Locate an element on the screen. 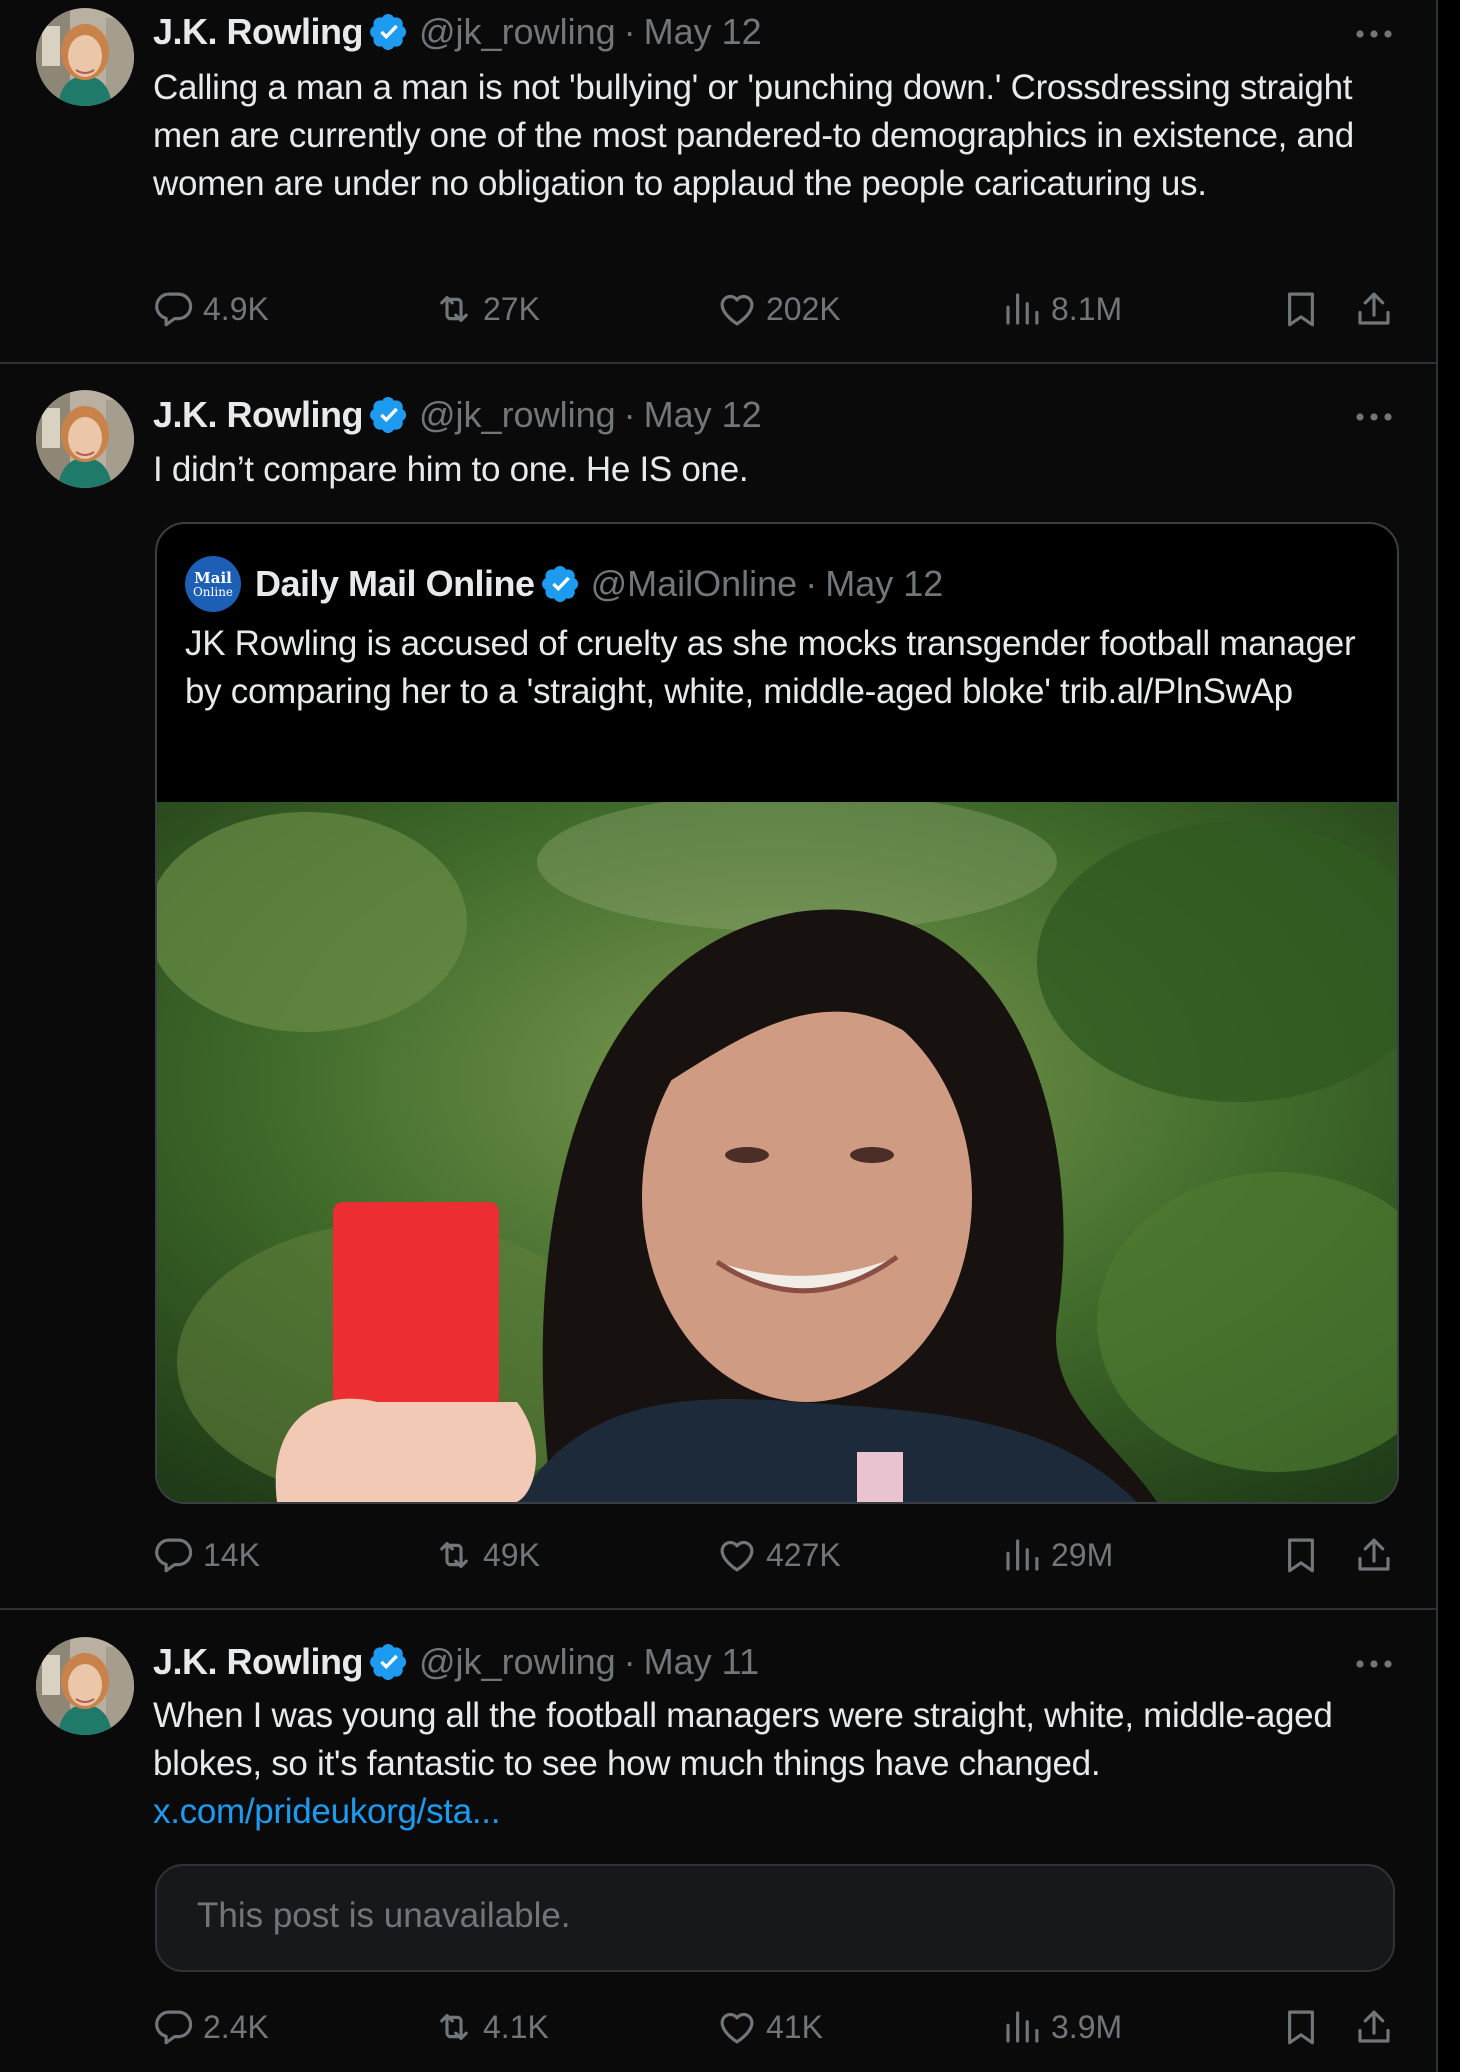  reply-button: 14K is located at coordinates (206, 1555).